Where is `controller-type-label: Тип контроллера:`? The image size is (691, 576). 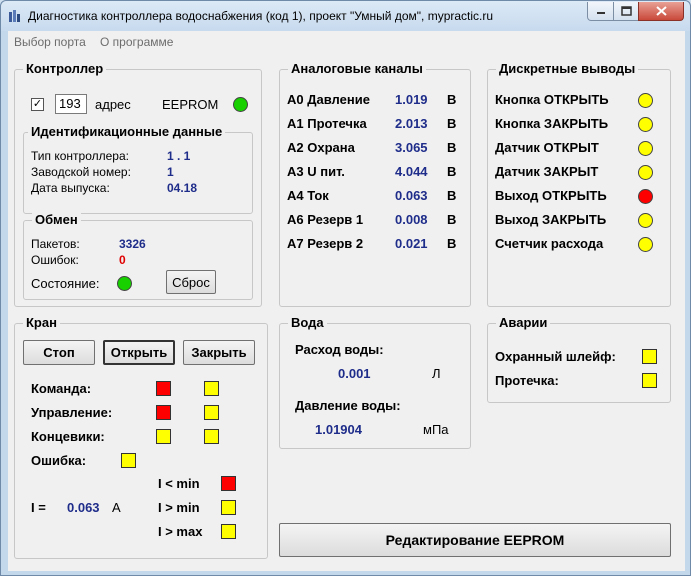
controller-type-label: Тип контроллера: is located at coordinates (80, 156).